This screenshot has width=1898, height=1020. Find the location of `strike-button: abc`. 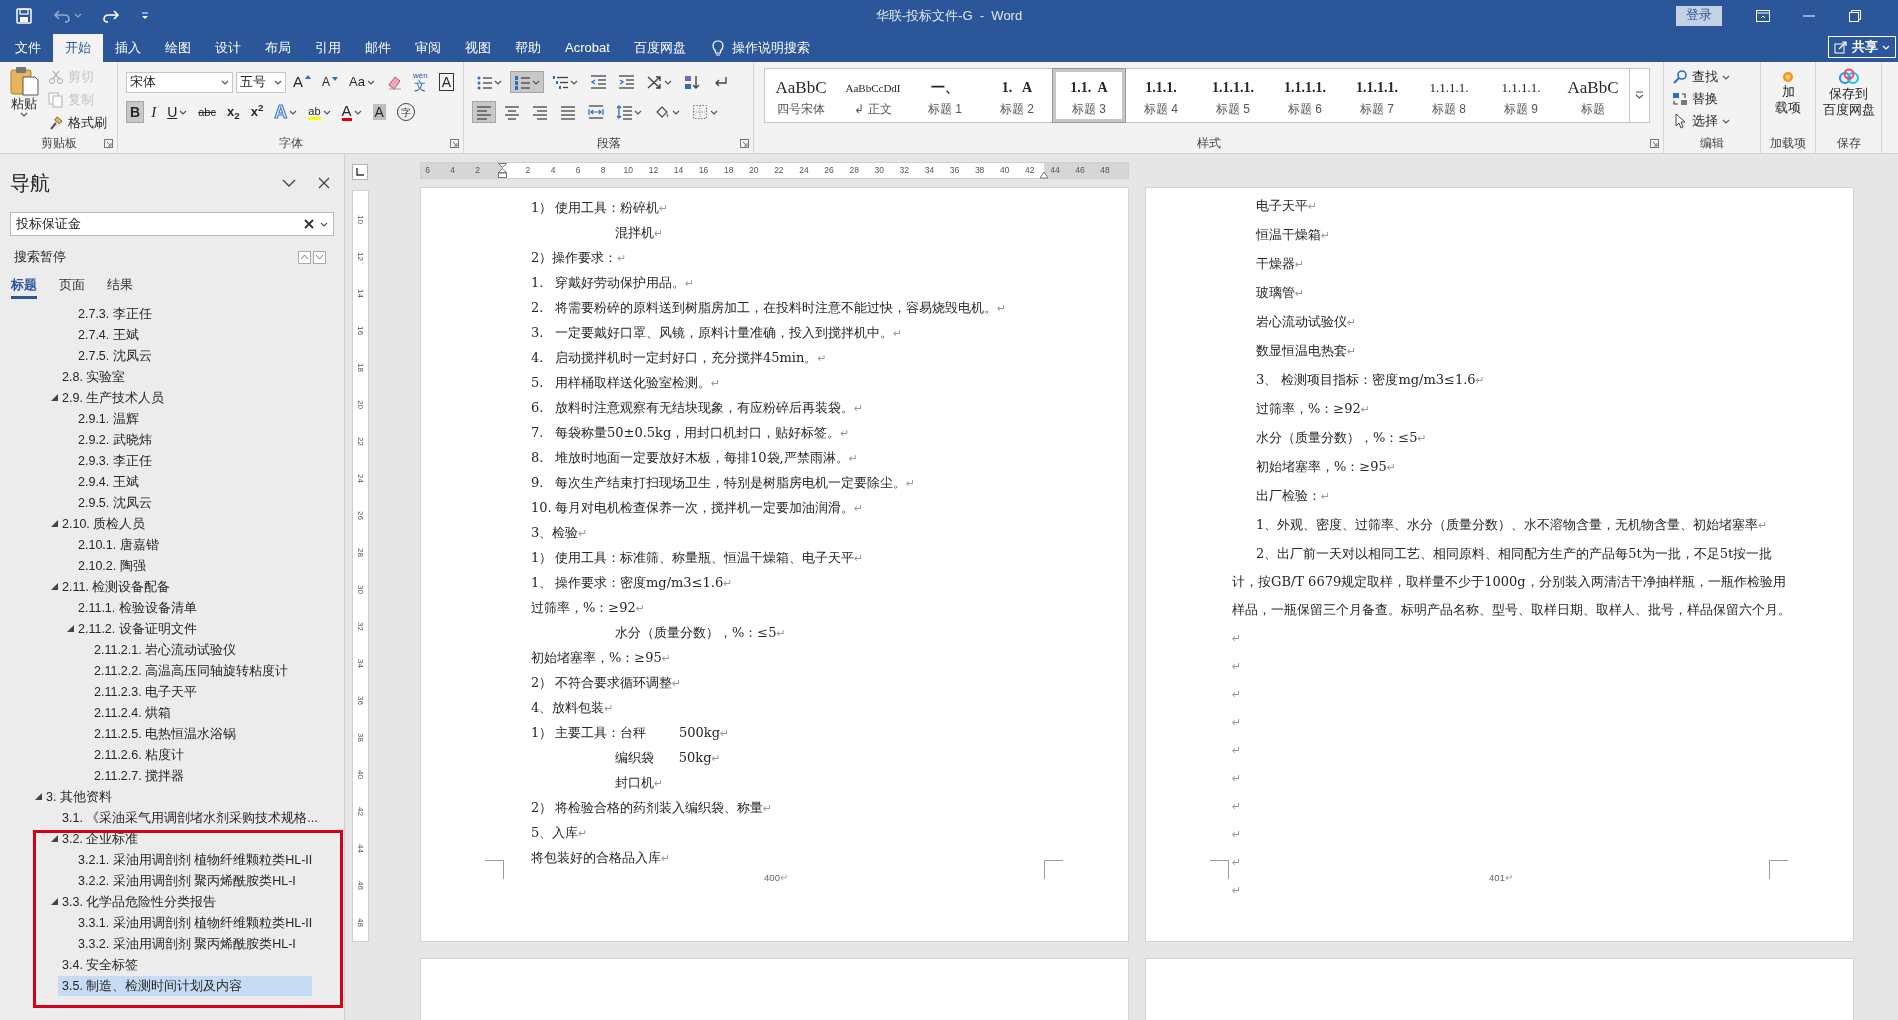

strike-button: abc is located at coordinates (207, 112).